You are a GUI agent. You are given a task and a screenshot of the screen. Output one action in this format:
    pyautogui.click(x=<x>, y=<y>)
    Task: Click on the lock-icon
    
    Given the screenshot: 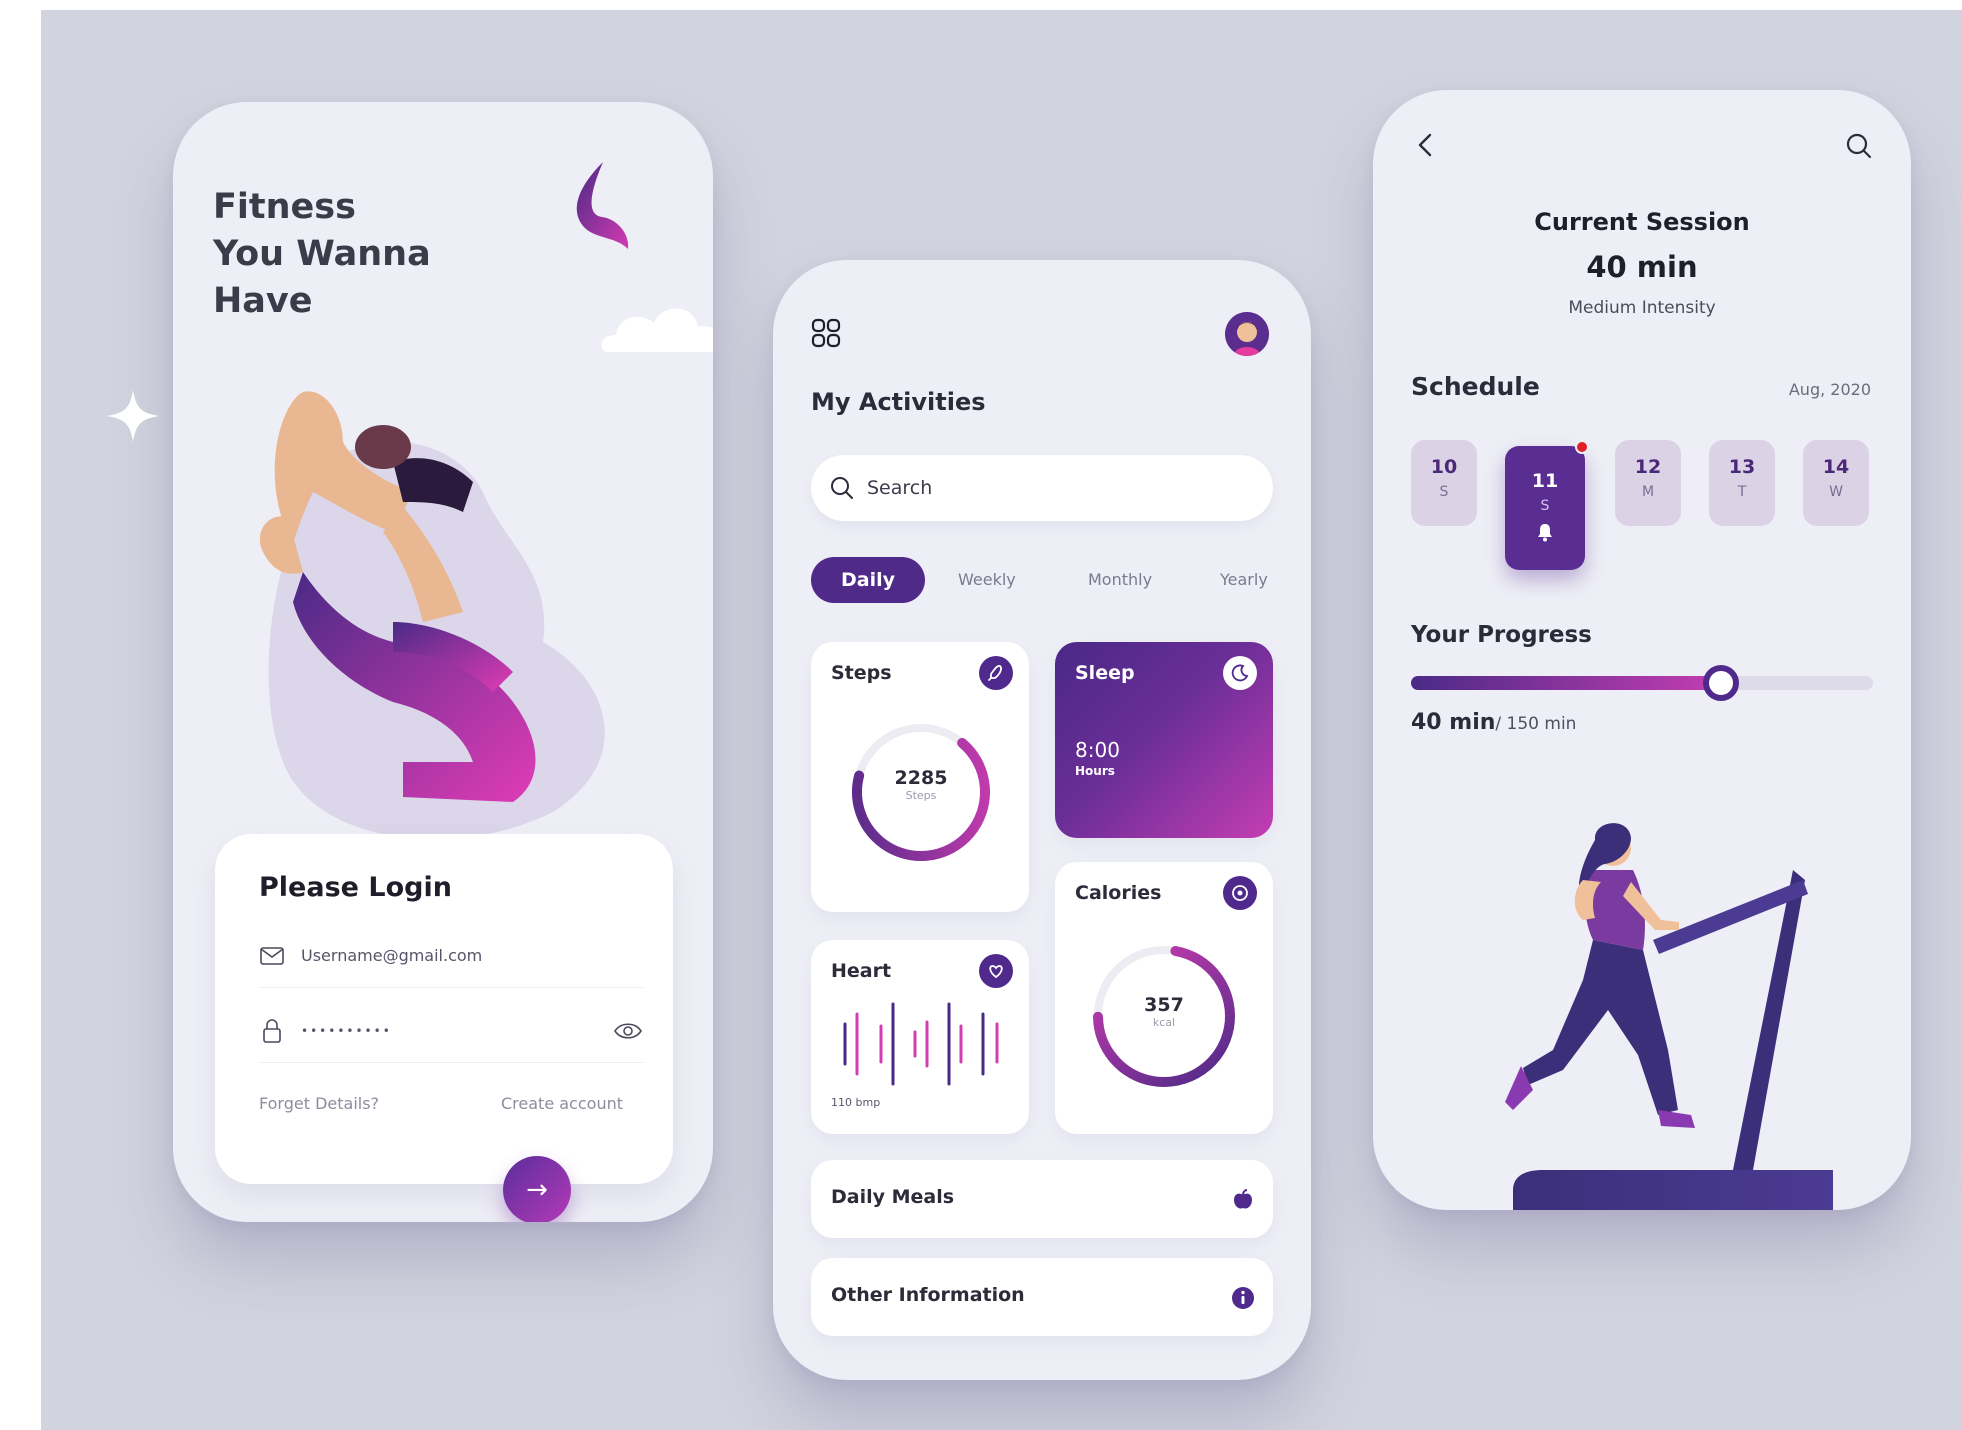 What is the action you would take?
    pyautogui.click(x=272, y=1031)
    